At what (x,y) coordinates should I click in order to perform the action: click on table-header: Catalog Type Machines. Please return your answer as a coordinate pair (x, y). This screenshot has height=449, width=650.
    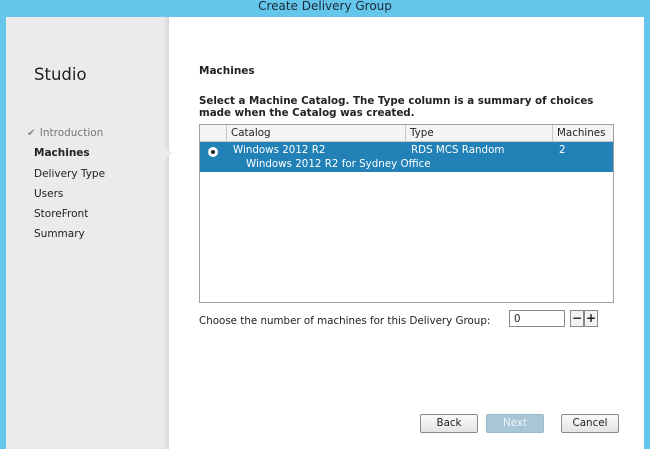
    Looking at the image, I should click on (406, 133).